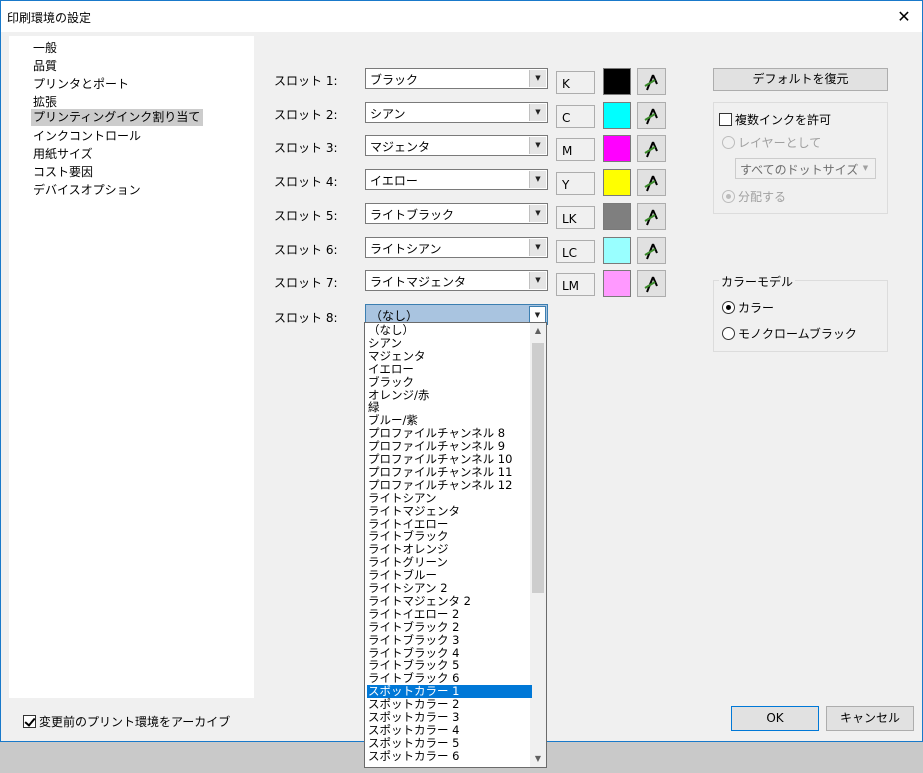  I want to click on dropdown-scrollbar: ▲ ▼, so click(538, 545).